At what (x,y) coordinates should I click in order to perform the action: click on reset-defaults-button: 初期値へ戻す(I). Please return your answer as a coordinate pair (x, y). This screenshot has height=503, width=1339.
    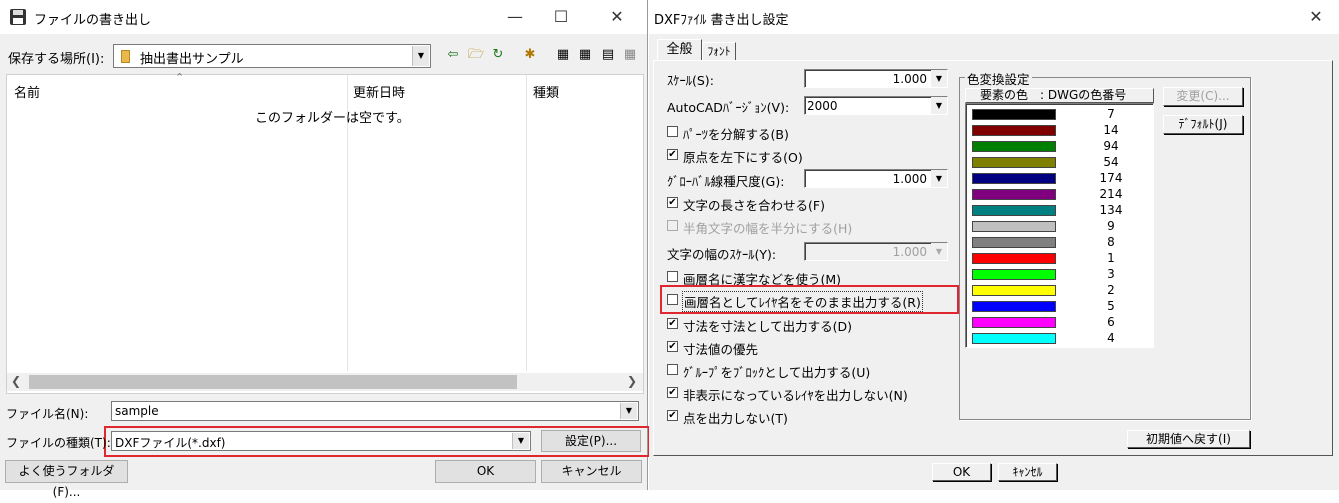
    Looking at the image, I should click on (1188, 439).